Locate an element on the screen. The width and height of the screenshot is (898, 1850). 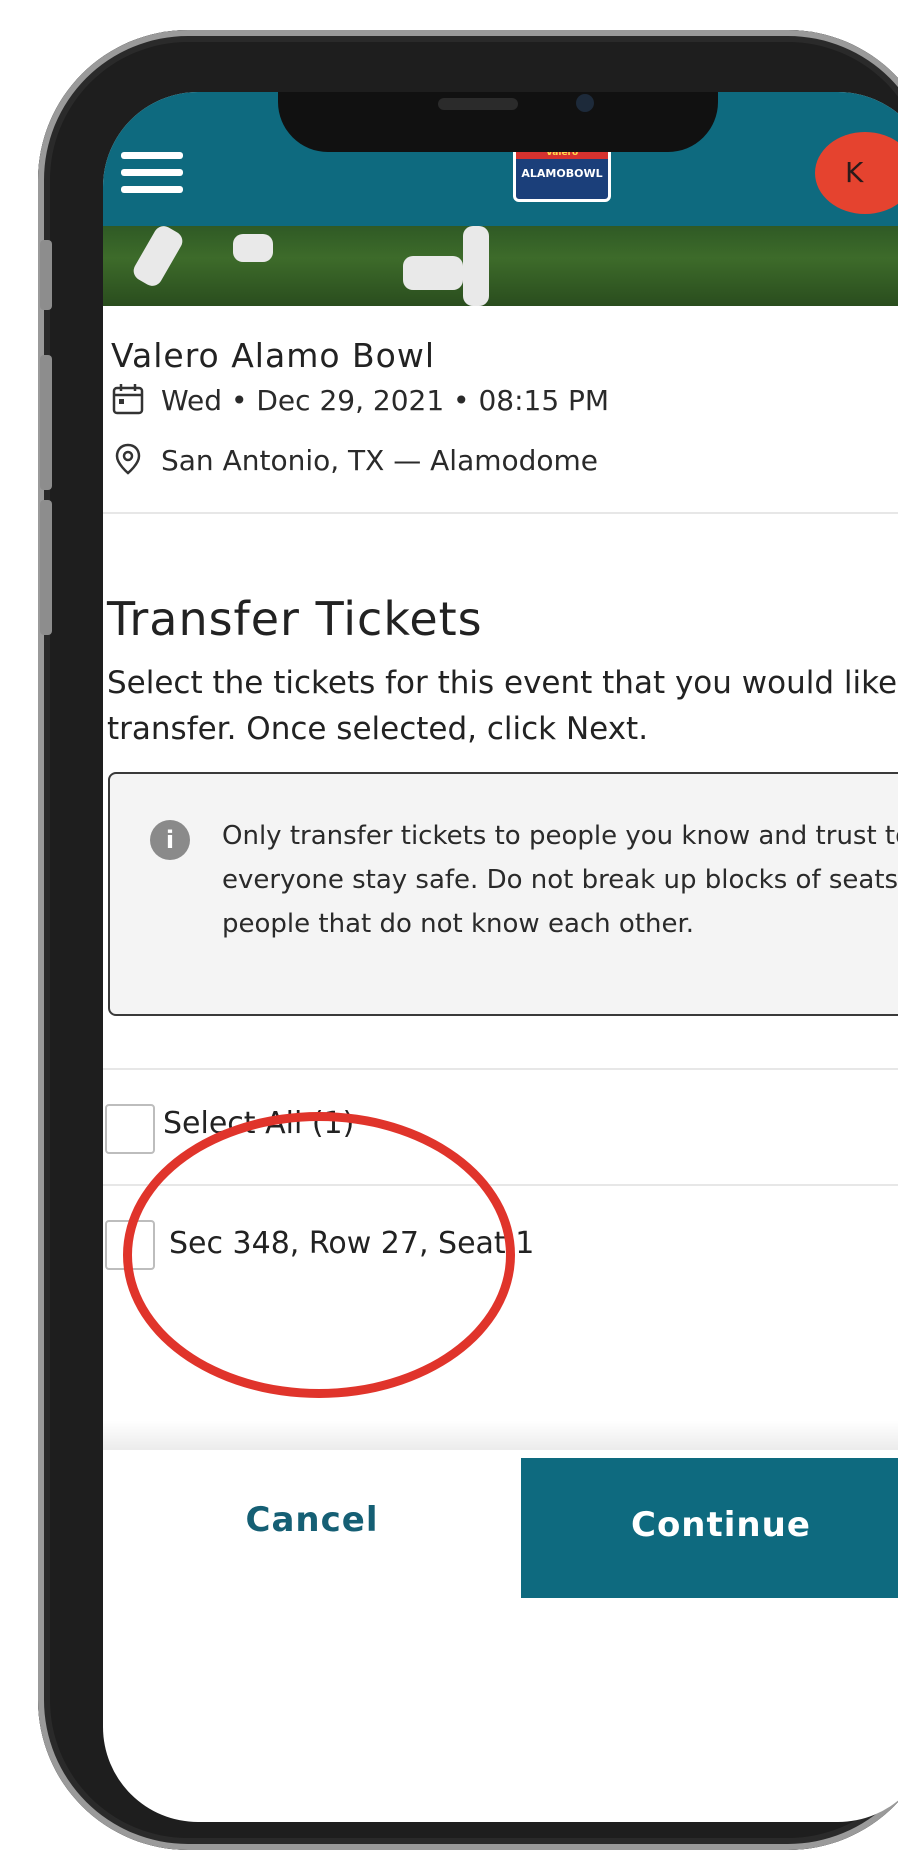
earpiece-speaker is located at coordinates (478, 104).